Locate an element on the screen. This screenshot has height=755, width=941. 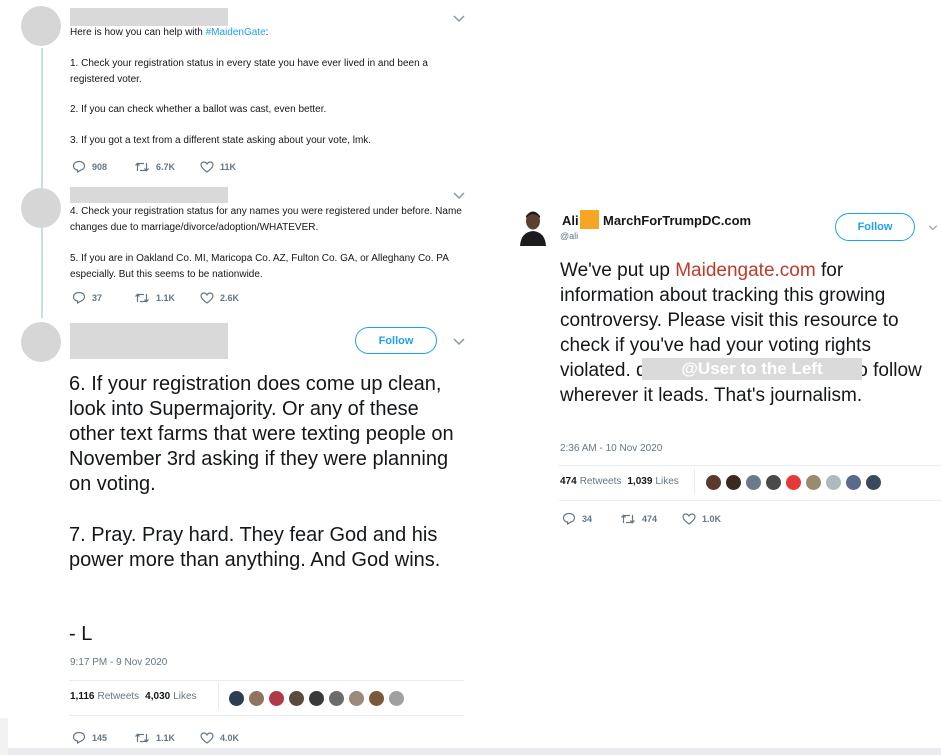
bottom-bar is located at coordinates (470, 751).